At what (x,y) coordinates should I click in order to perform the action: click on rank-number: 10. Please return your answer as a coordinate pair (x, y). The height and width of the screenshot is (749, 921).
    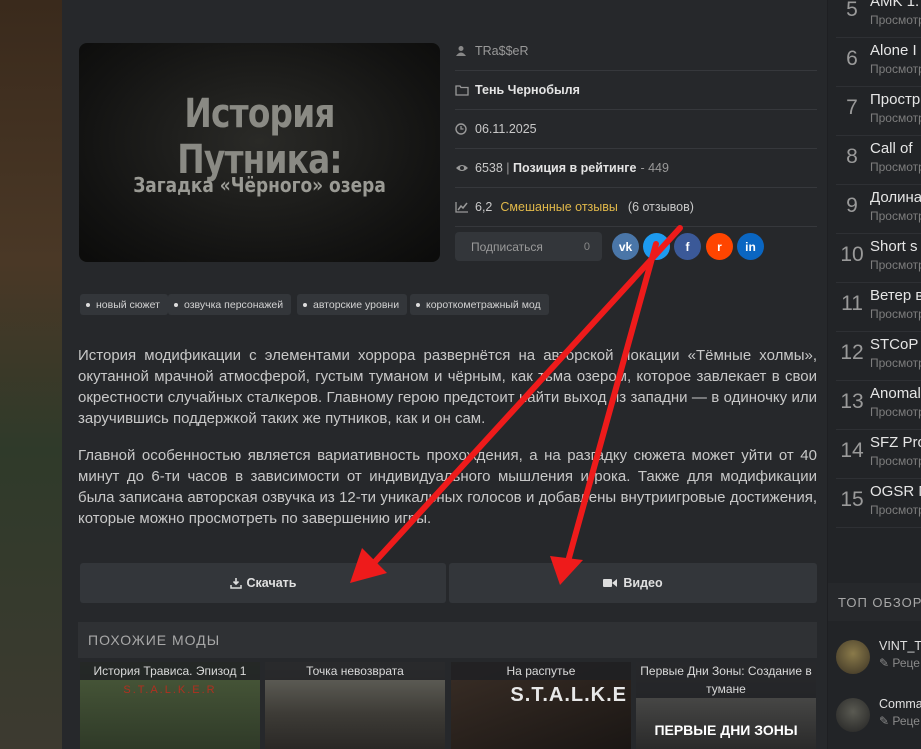
    Looking at the image, I should click on (852, 254).